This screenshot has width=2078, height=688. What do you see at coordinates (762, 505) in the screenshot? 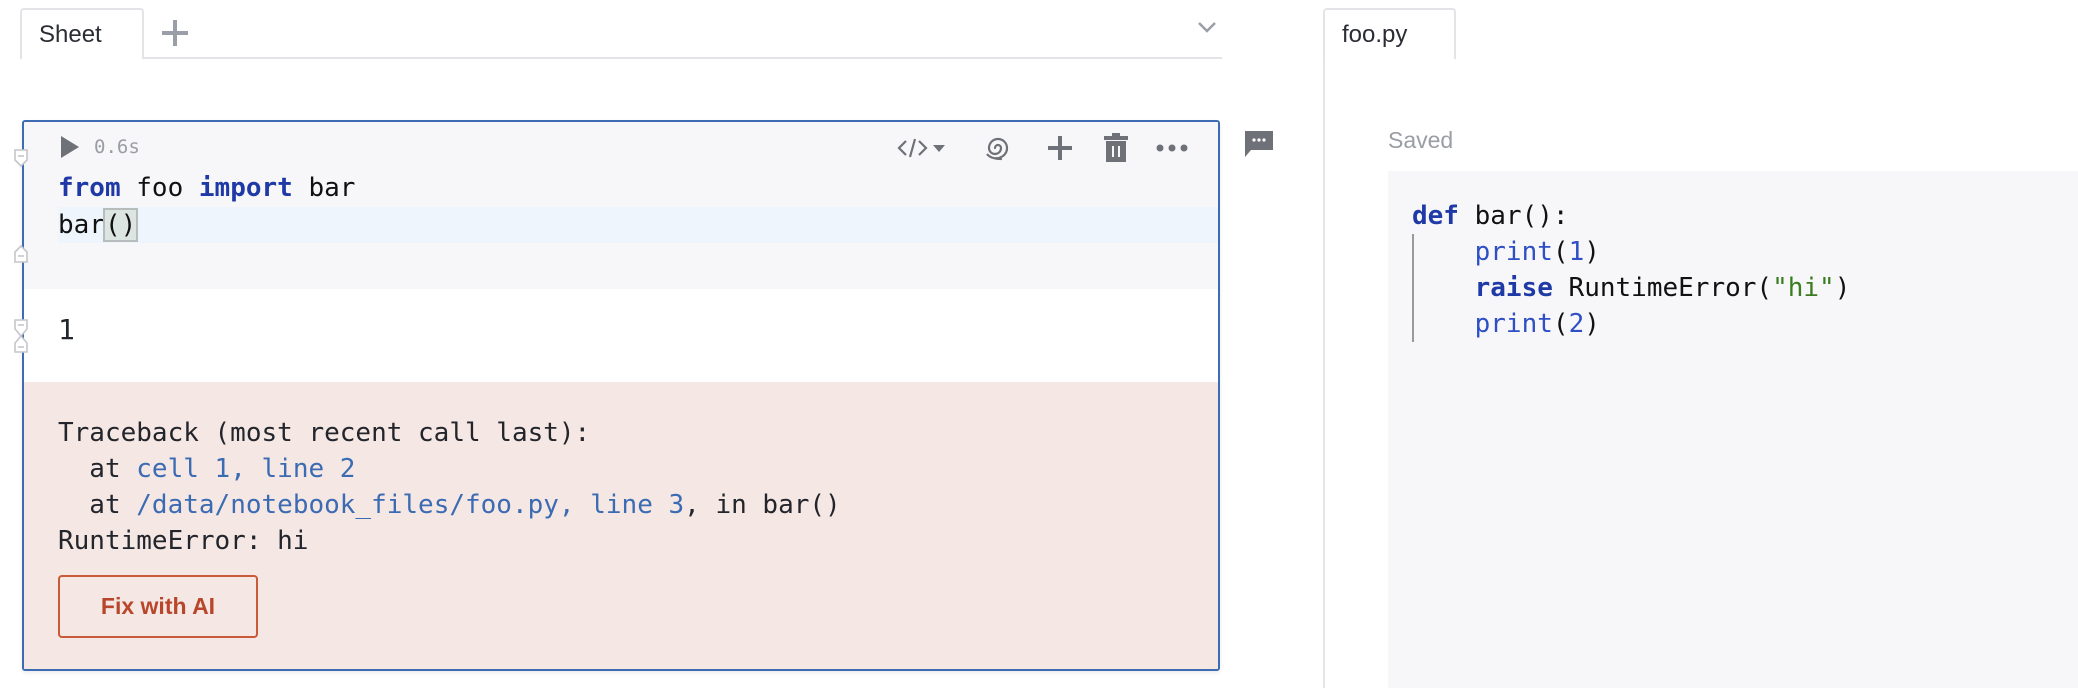
I see `frame-suffix: , in bar()` at bounding box center [762, 505].